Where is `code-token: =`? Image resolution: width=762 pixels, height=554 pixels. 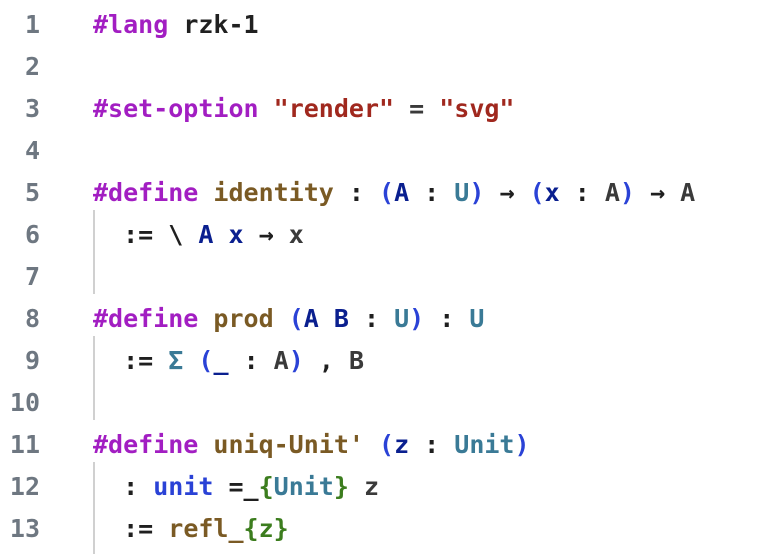
code-token: = is located at coordinates (417, 108).